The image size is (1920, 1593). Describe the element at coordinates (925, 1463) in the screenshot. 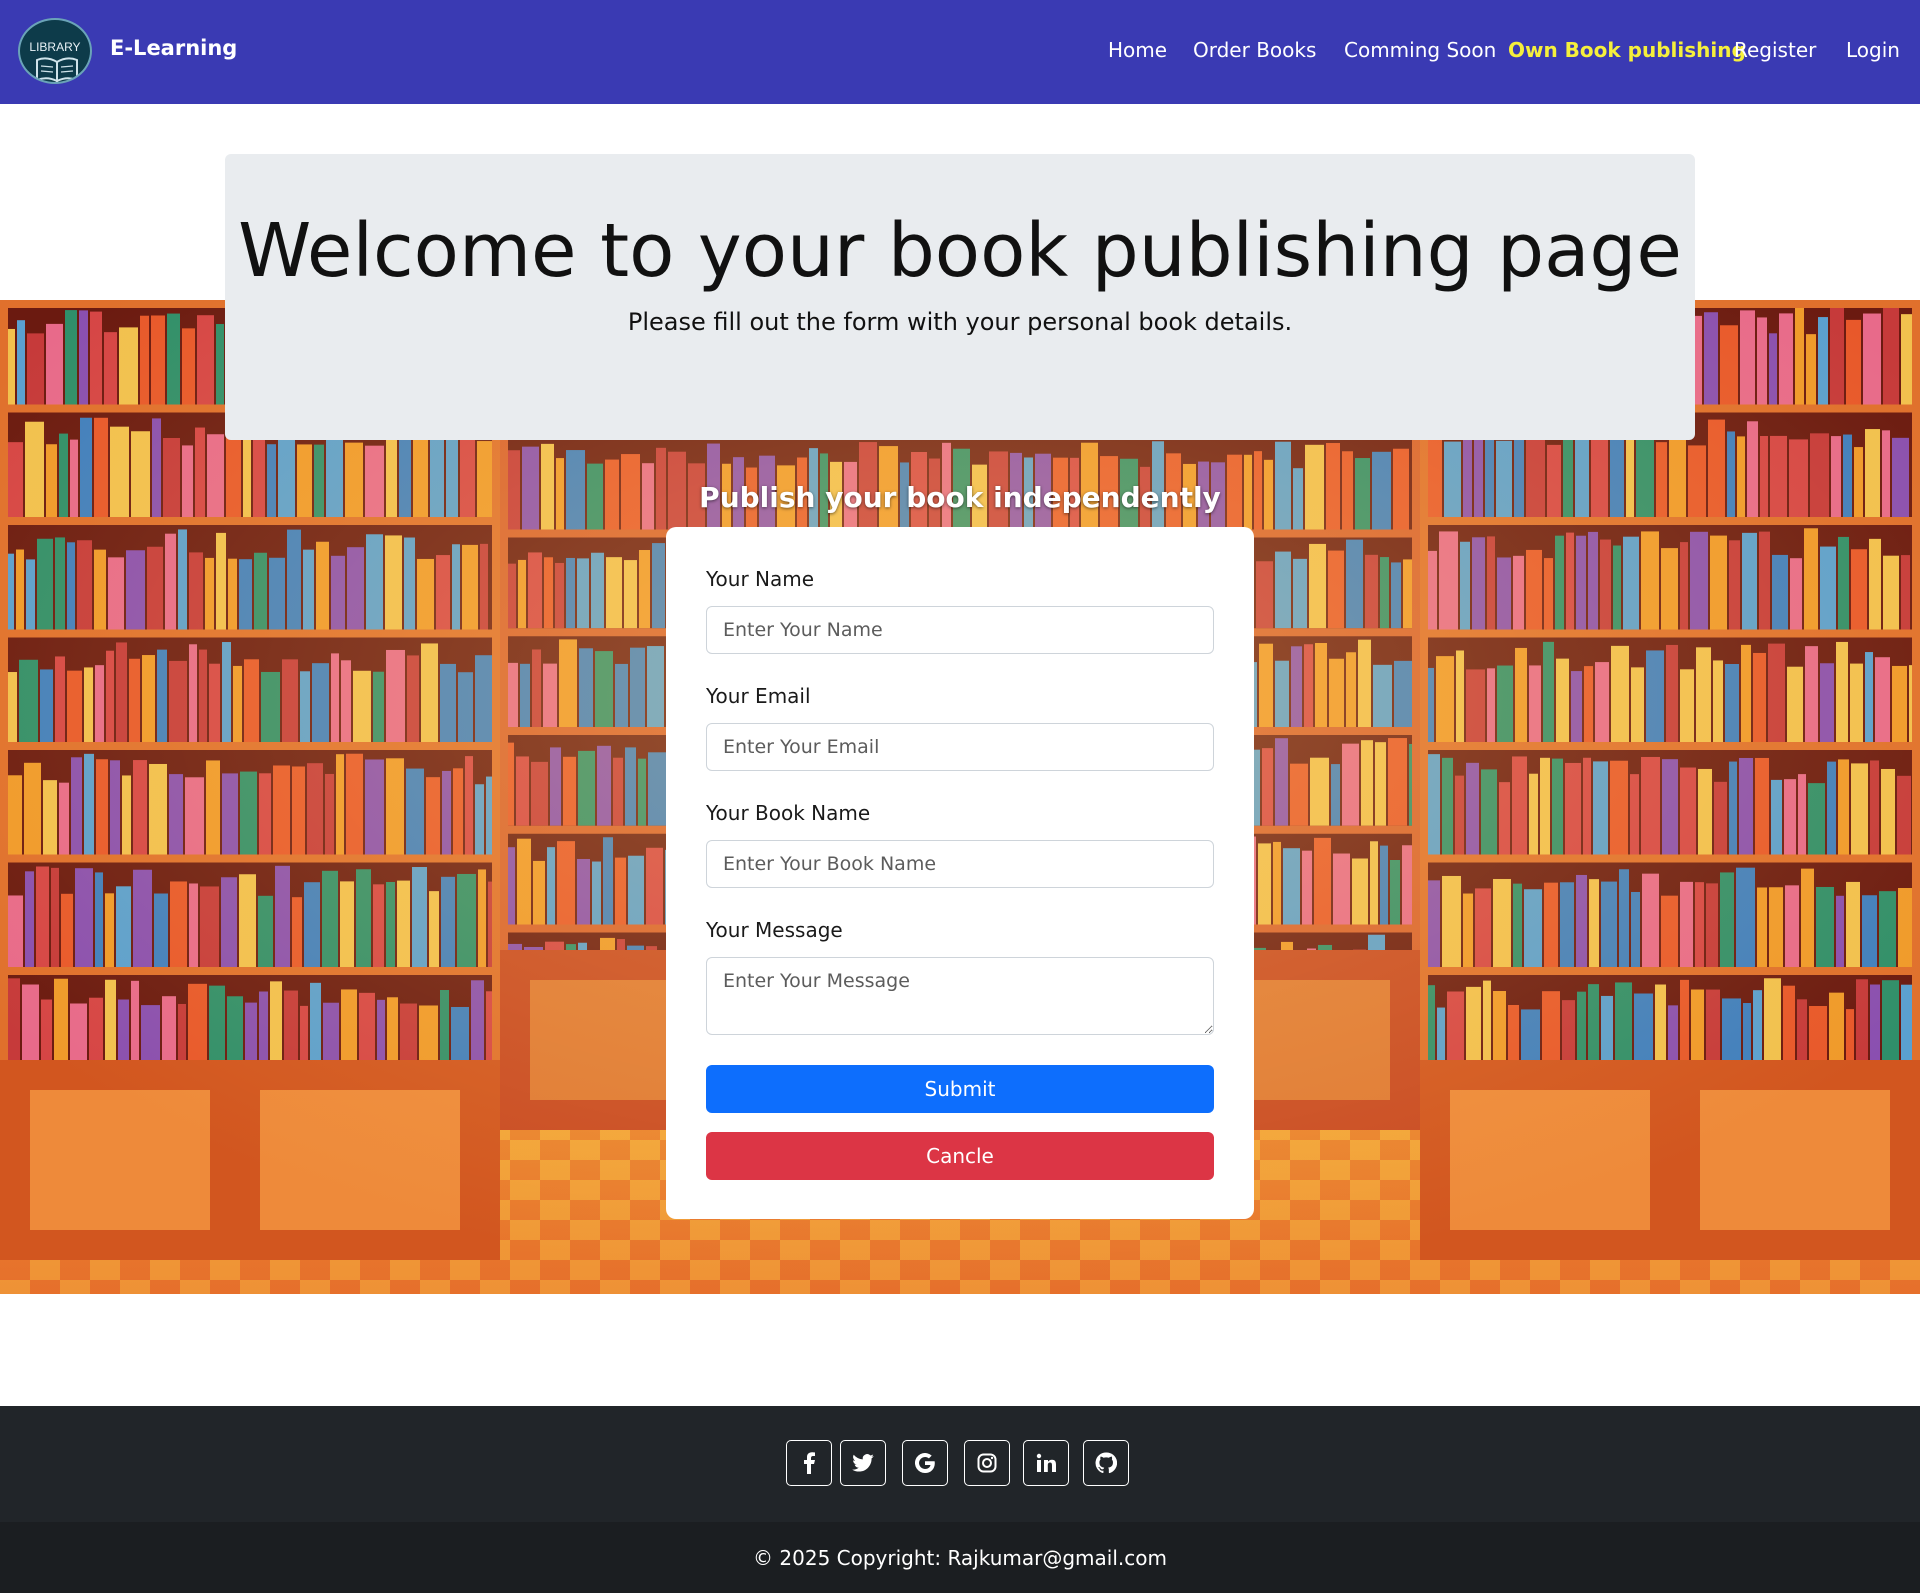

I see `google-icon` at that location.